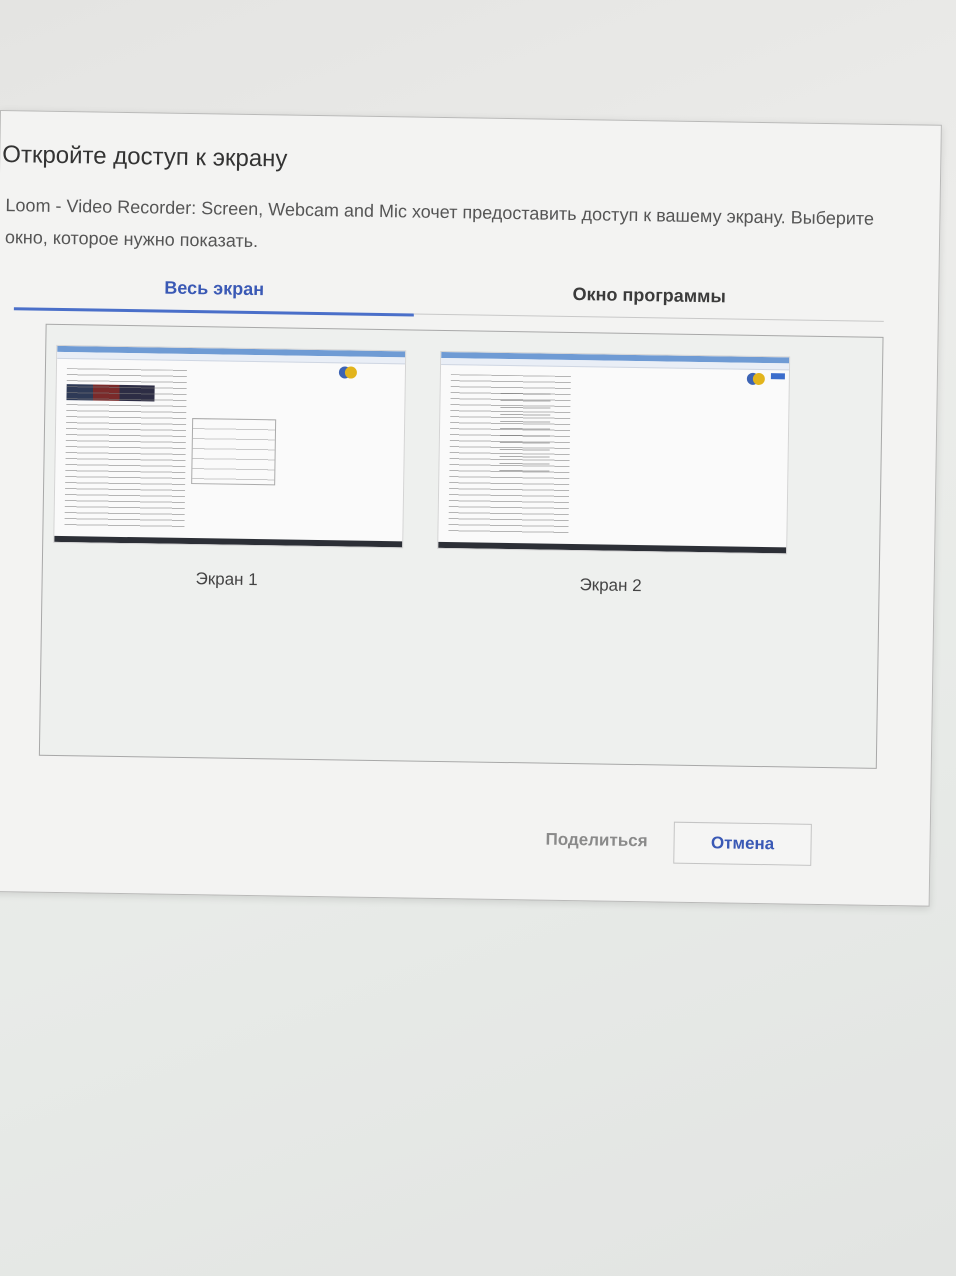 The width and height of the screenshot is (956, 1276). Describe the element at coordinates (649, 299) in the screenshot. I see `tab-application-window: Окно программы` at that location.